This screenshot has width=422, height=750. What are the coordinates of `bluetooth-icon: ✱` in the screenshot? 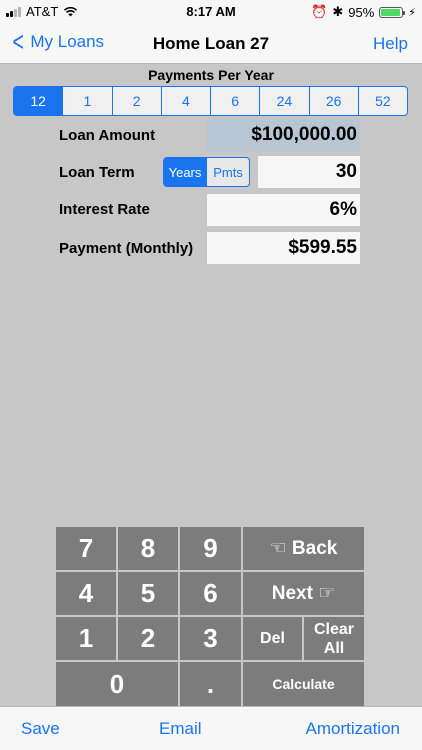 It's located at (338, 11).